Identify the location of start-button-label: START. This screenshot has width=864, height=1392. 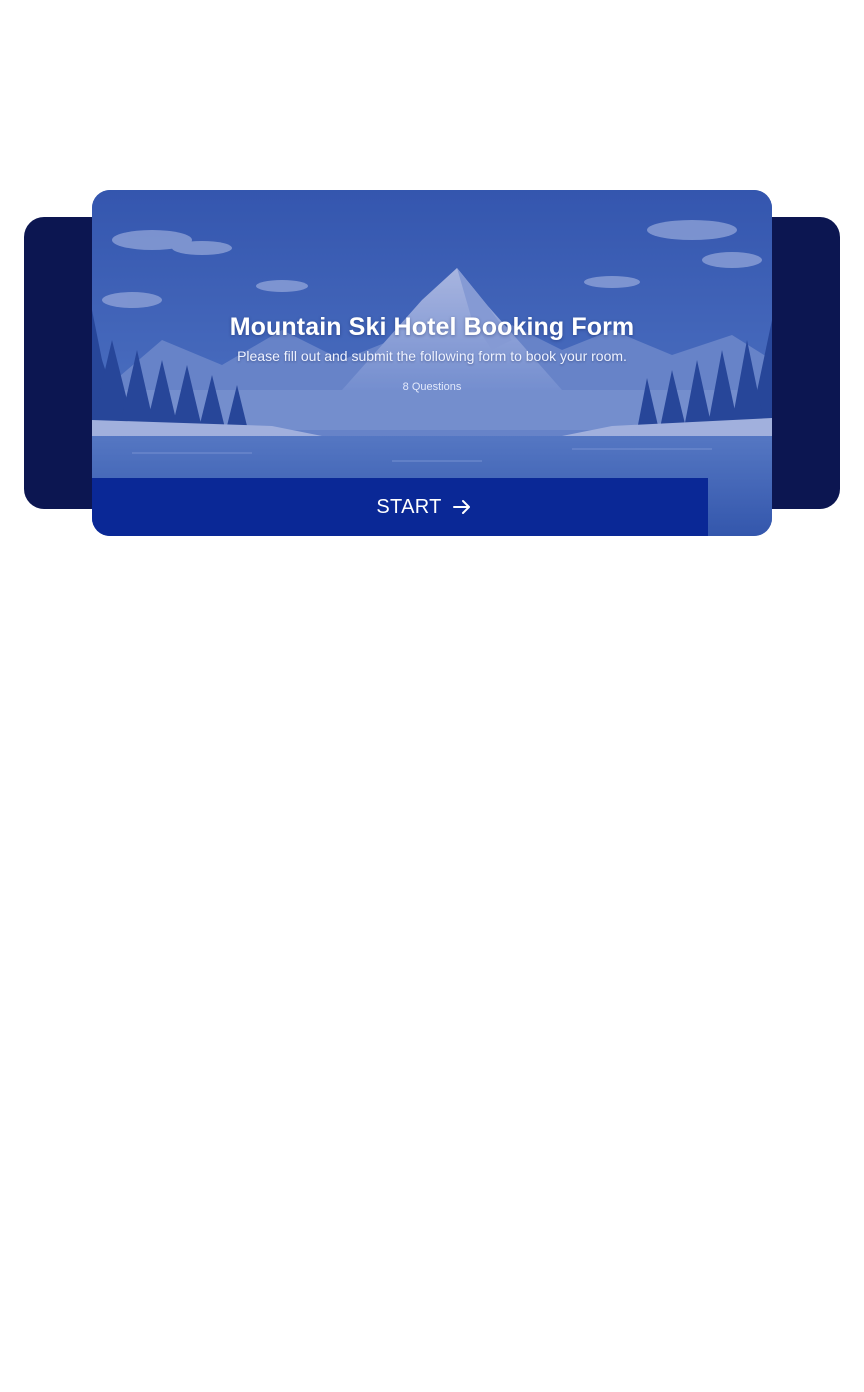
(409, 506).